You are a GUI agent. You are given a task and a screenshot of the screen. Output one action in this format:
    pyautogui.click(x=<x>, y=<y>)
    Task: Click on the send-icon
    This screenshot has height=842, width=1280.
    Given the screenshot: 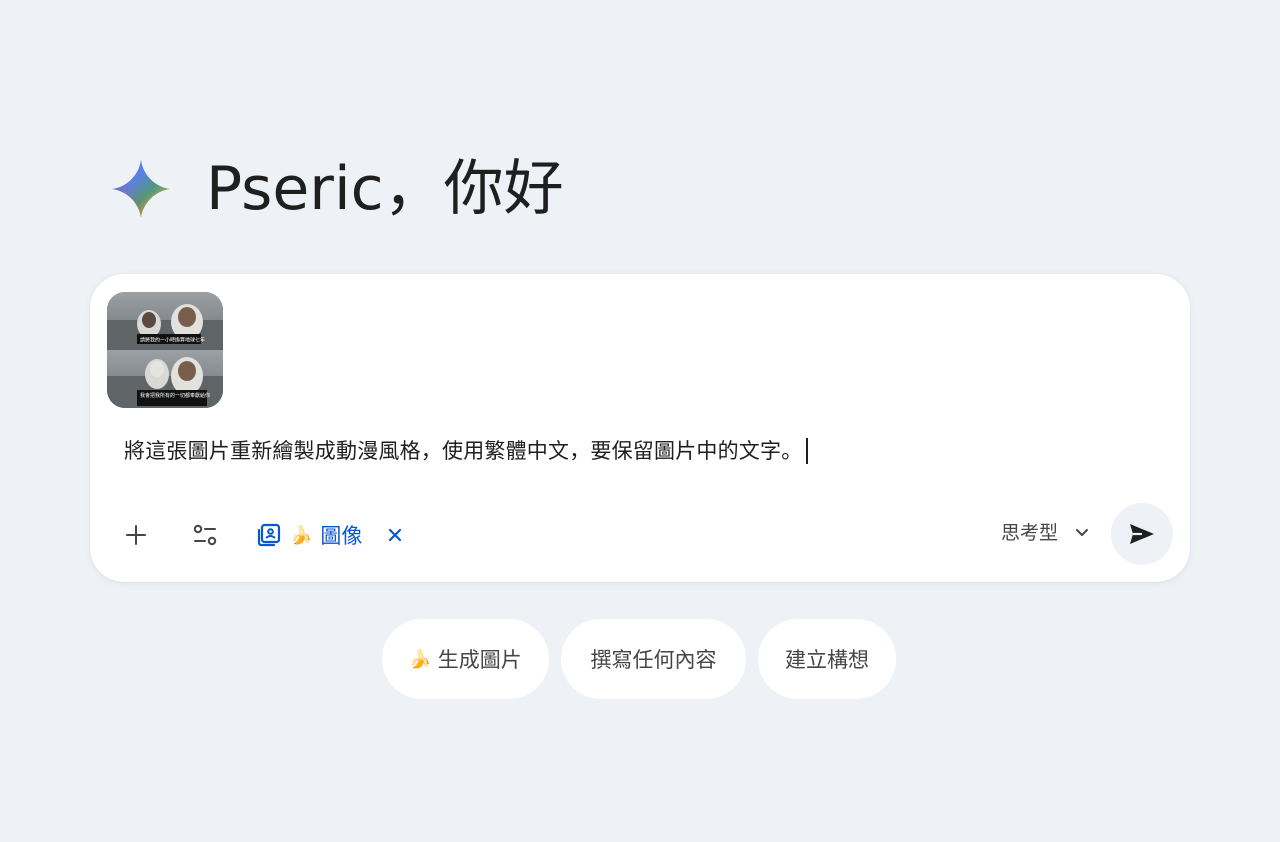 What is the action you would take?
    pyautogui.click(x=1142, y=534)
    